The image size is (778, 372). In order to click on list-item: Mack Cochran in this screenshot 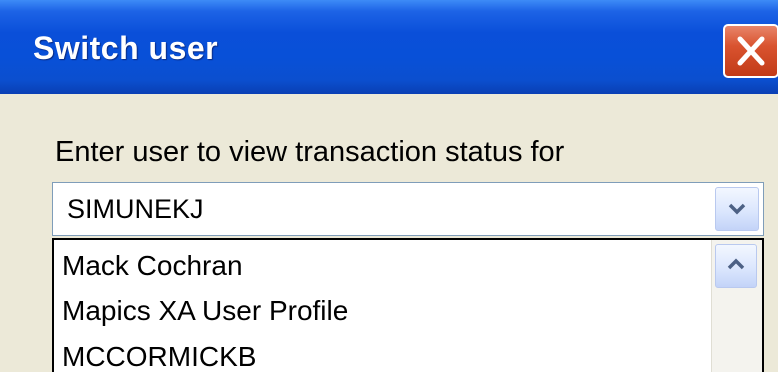, I will do `click(152, 266)`.